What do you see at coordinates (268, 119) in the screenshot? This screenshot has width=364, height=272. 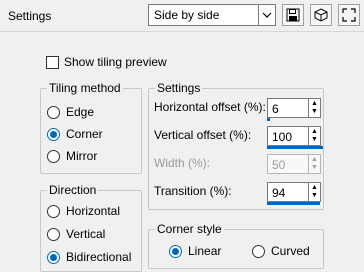 I see `horizontal-offset-level-bar` at bounding box center [268, 119].